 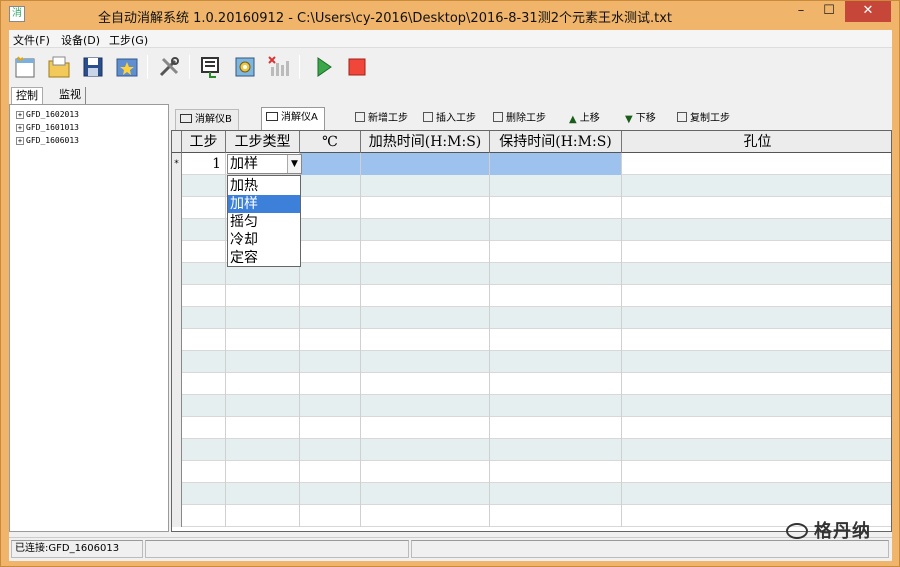 I want to click on cell-position, so click(x=756, y=164).